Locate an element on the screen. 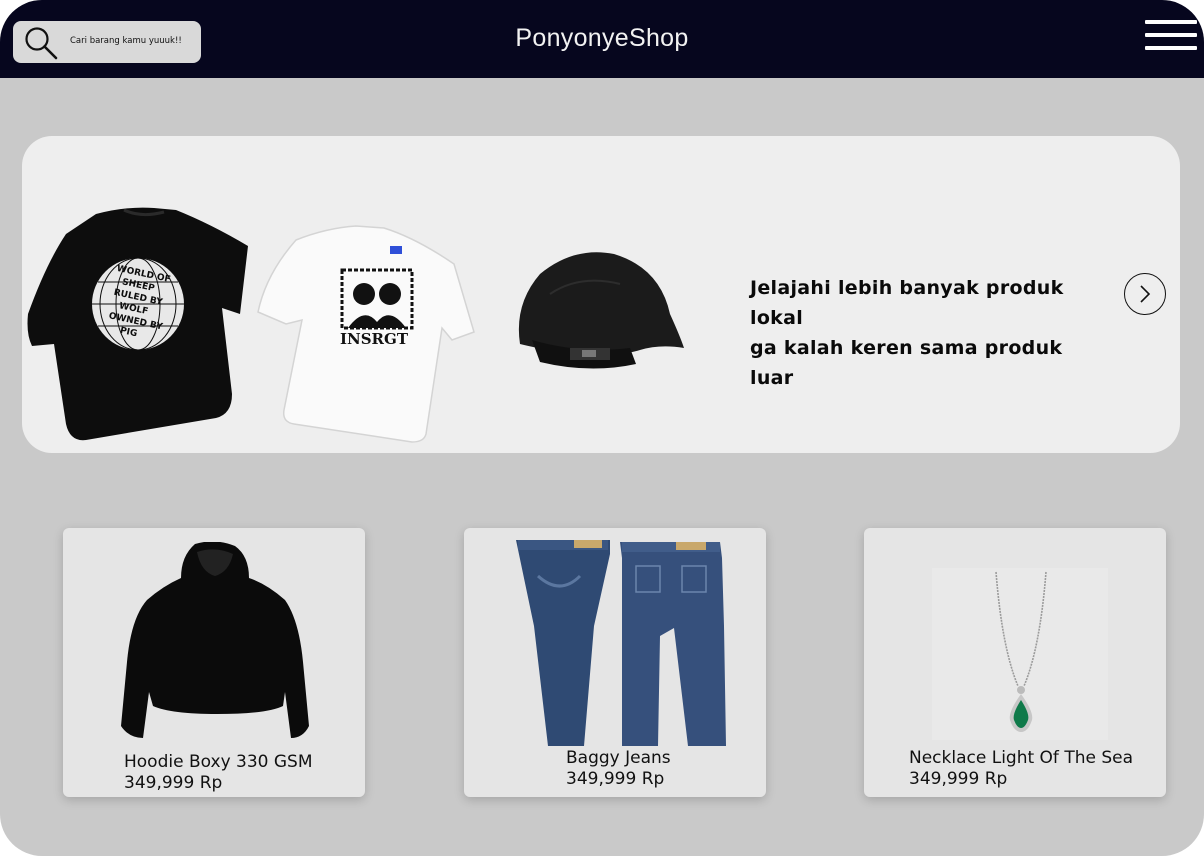  product-card-jeans: Baggy Jeans 349,999 Rp is located at coordinates (615, 662).